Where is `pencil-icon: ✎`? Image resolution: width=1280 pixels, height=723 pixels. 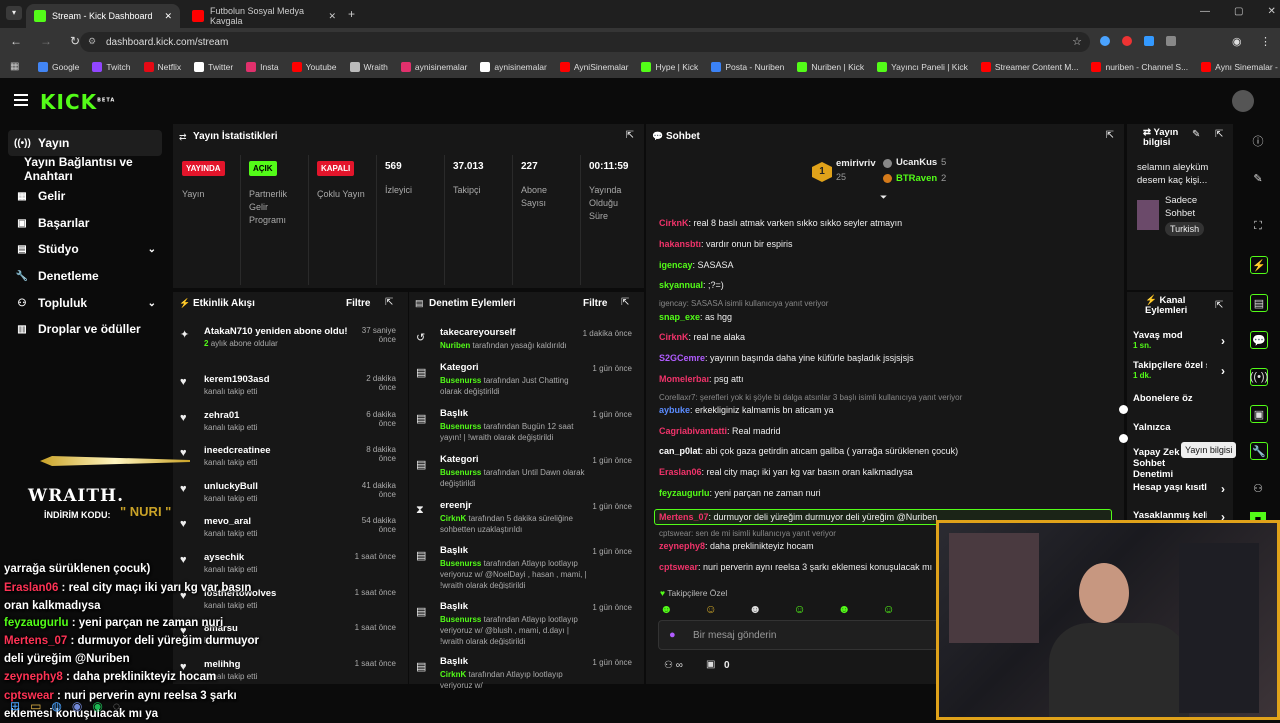 pencil-icon: ✎ is located at coordinates (1258, 178).